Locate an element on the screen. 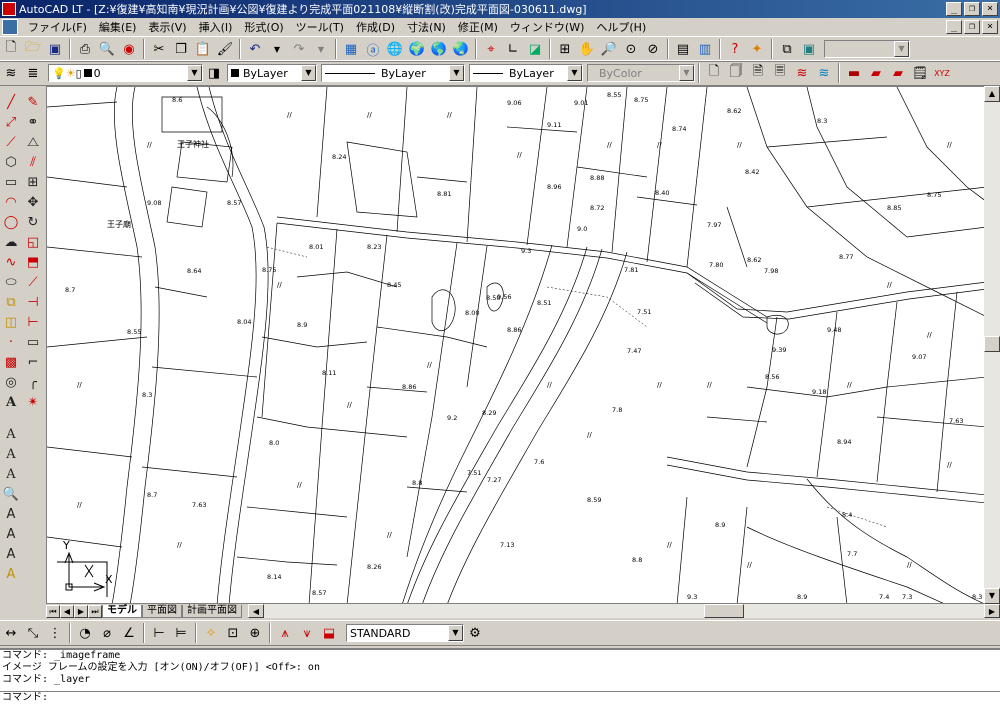 The height and width of the screenshot is (704, 1000). copy-object-icon: ⚭ is located at coordinates (33, 122).